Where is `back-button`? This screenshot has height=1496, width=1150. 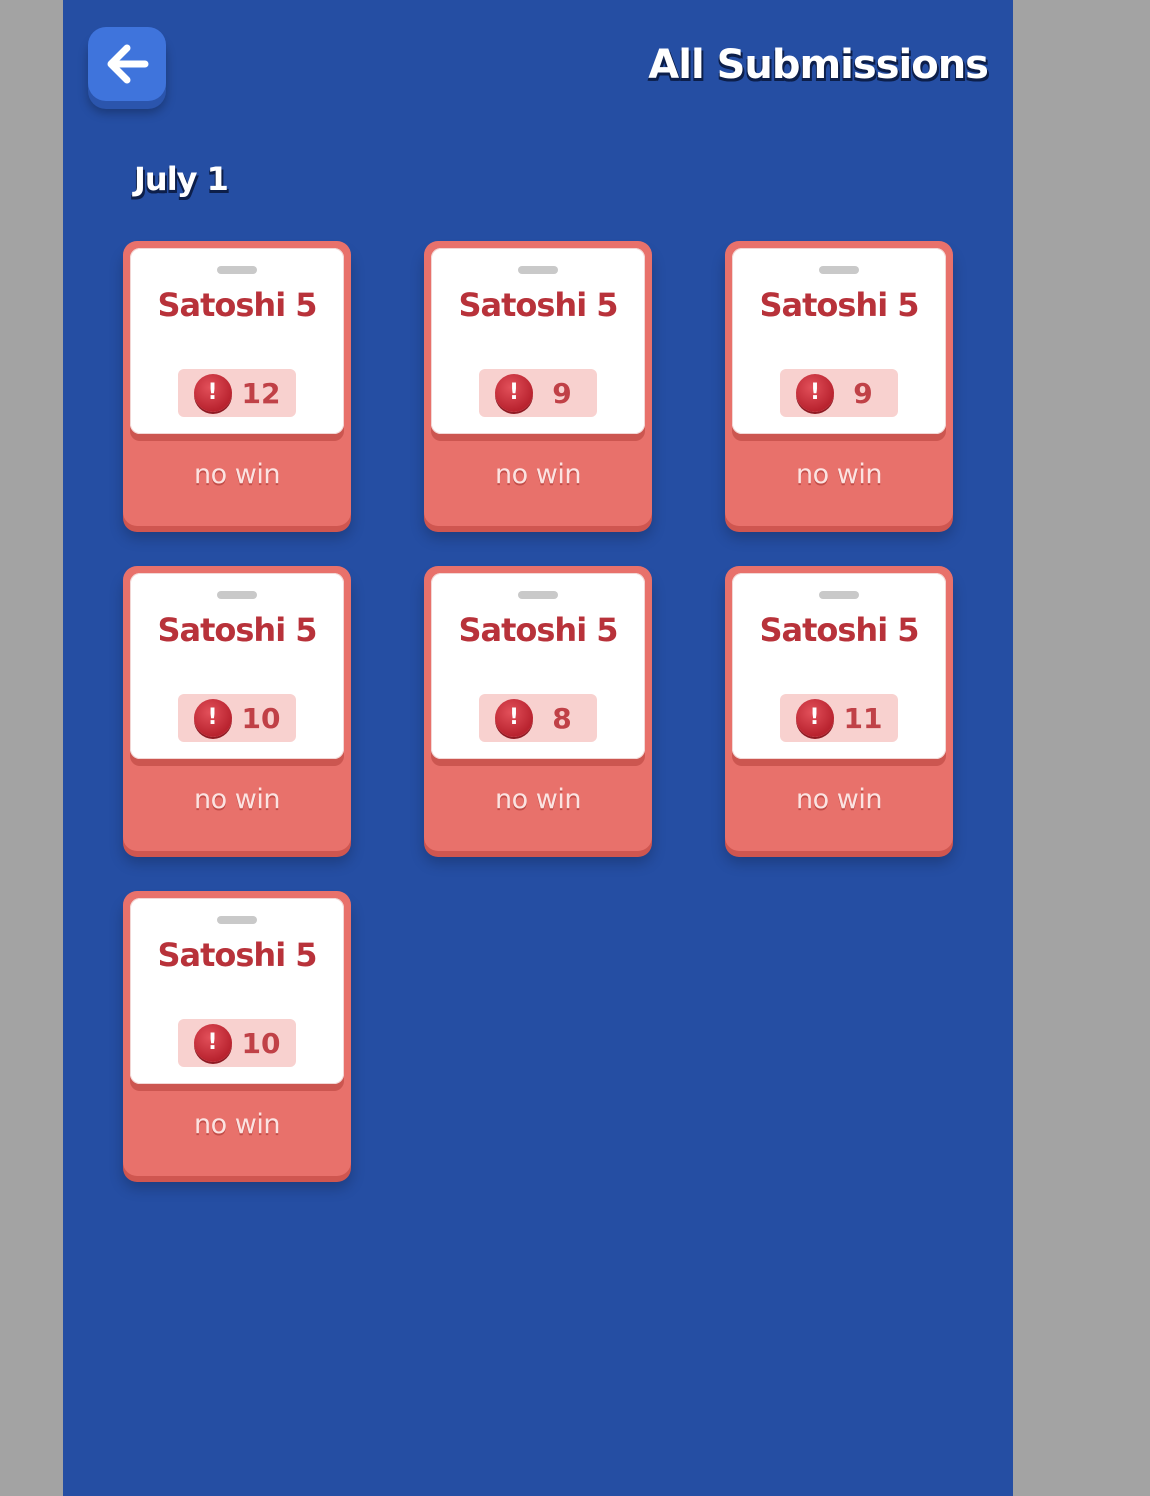 back-button is located at coordinates (127, 64).